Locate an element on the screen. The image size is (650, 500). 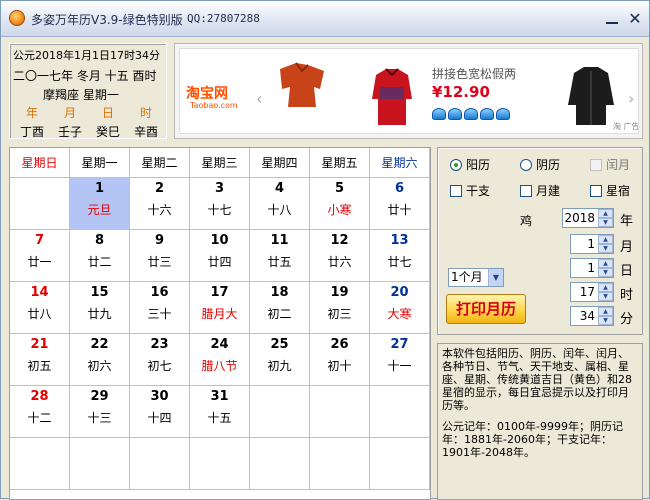
day-cell: 21 初五 is located at coordinates (40, 360).